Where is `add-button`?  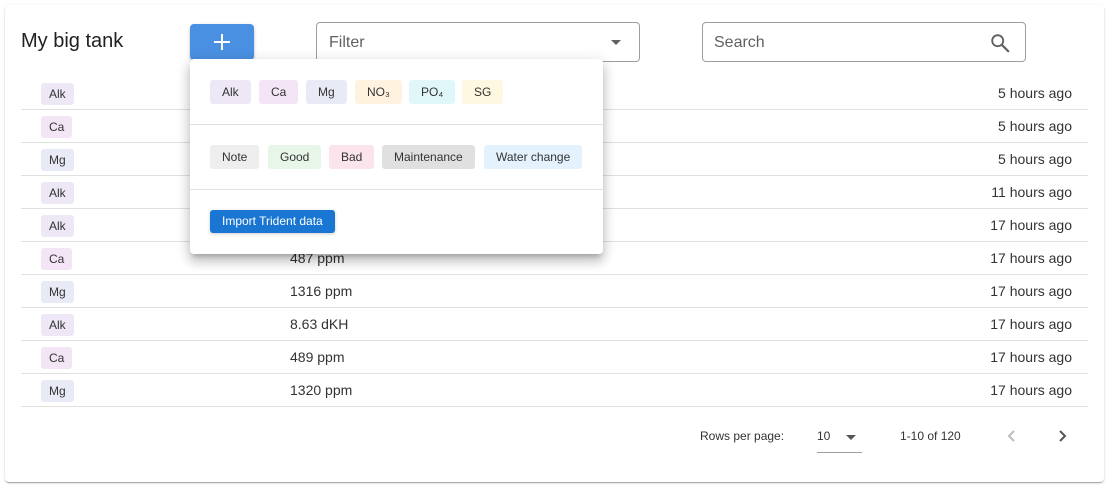
add-button is located at coordinates (222, 42).